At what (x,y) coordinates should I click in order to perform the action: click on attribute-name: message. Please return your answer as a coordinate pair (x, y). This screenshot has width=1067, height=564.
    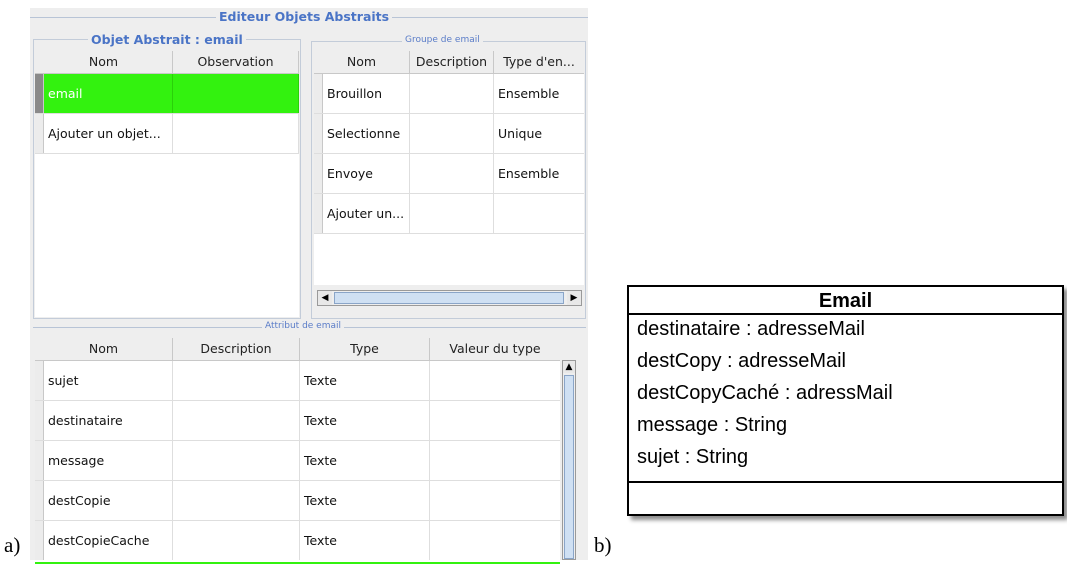
    Looking at the image, I should click on (108, 460).